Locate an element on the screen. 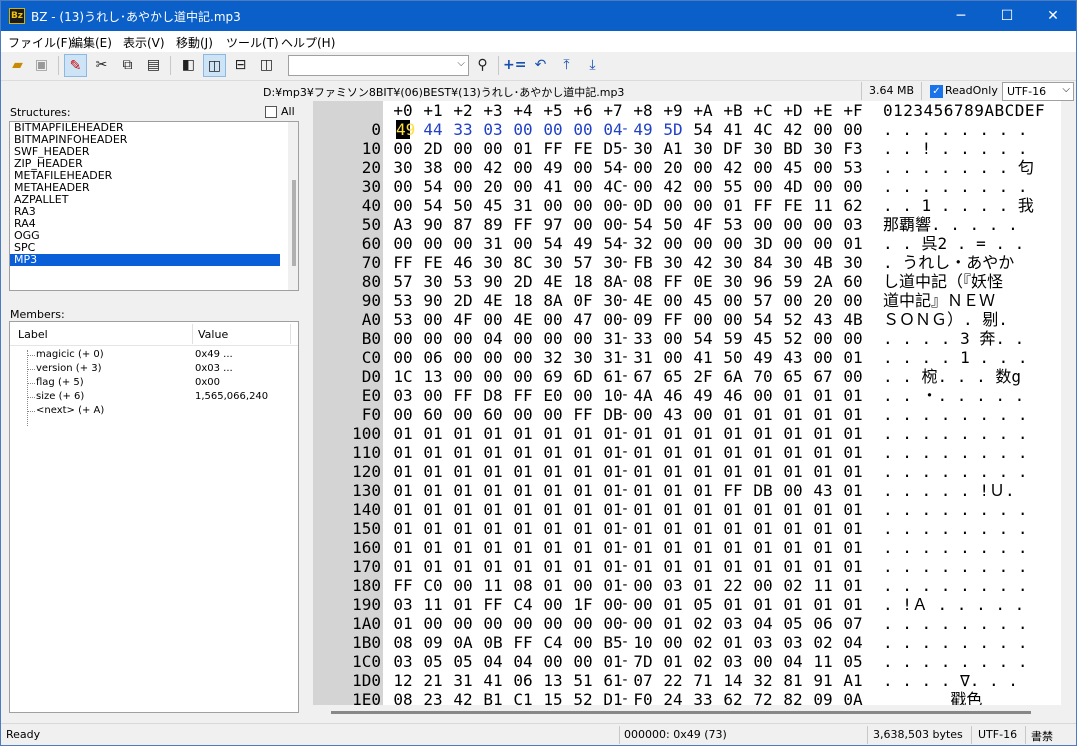 The width and height of the screenshot is (1077, 746). back-icon: ↶ is located at coordinates (540, 65).